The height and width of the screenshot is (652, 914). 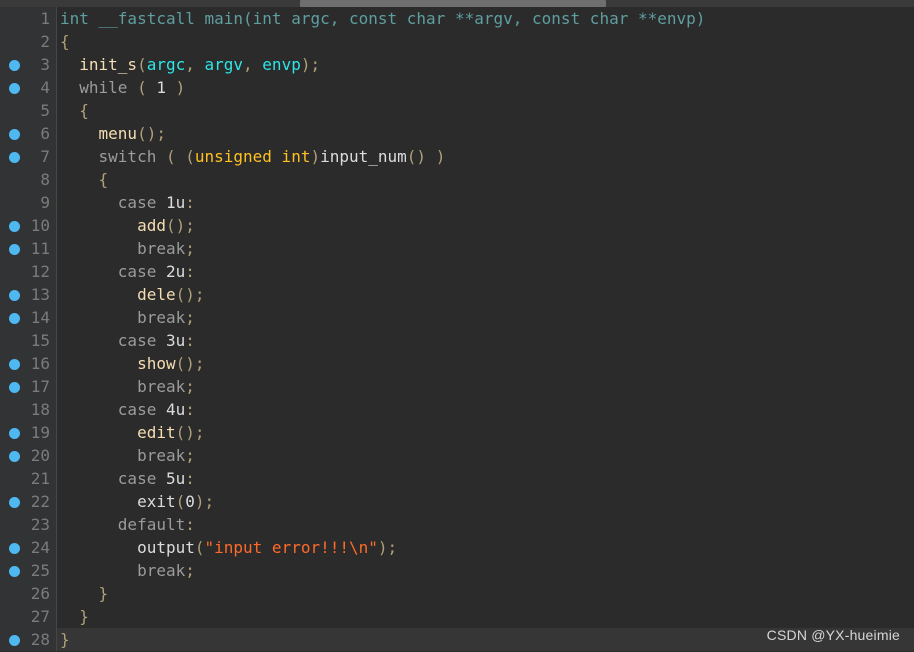 I want to click on code-line: 17 break;, so click(x=457, y=386).